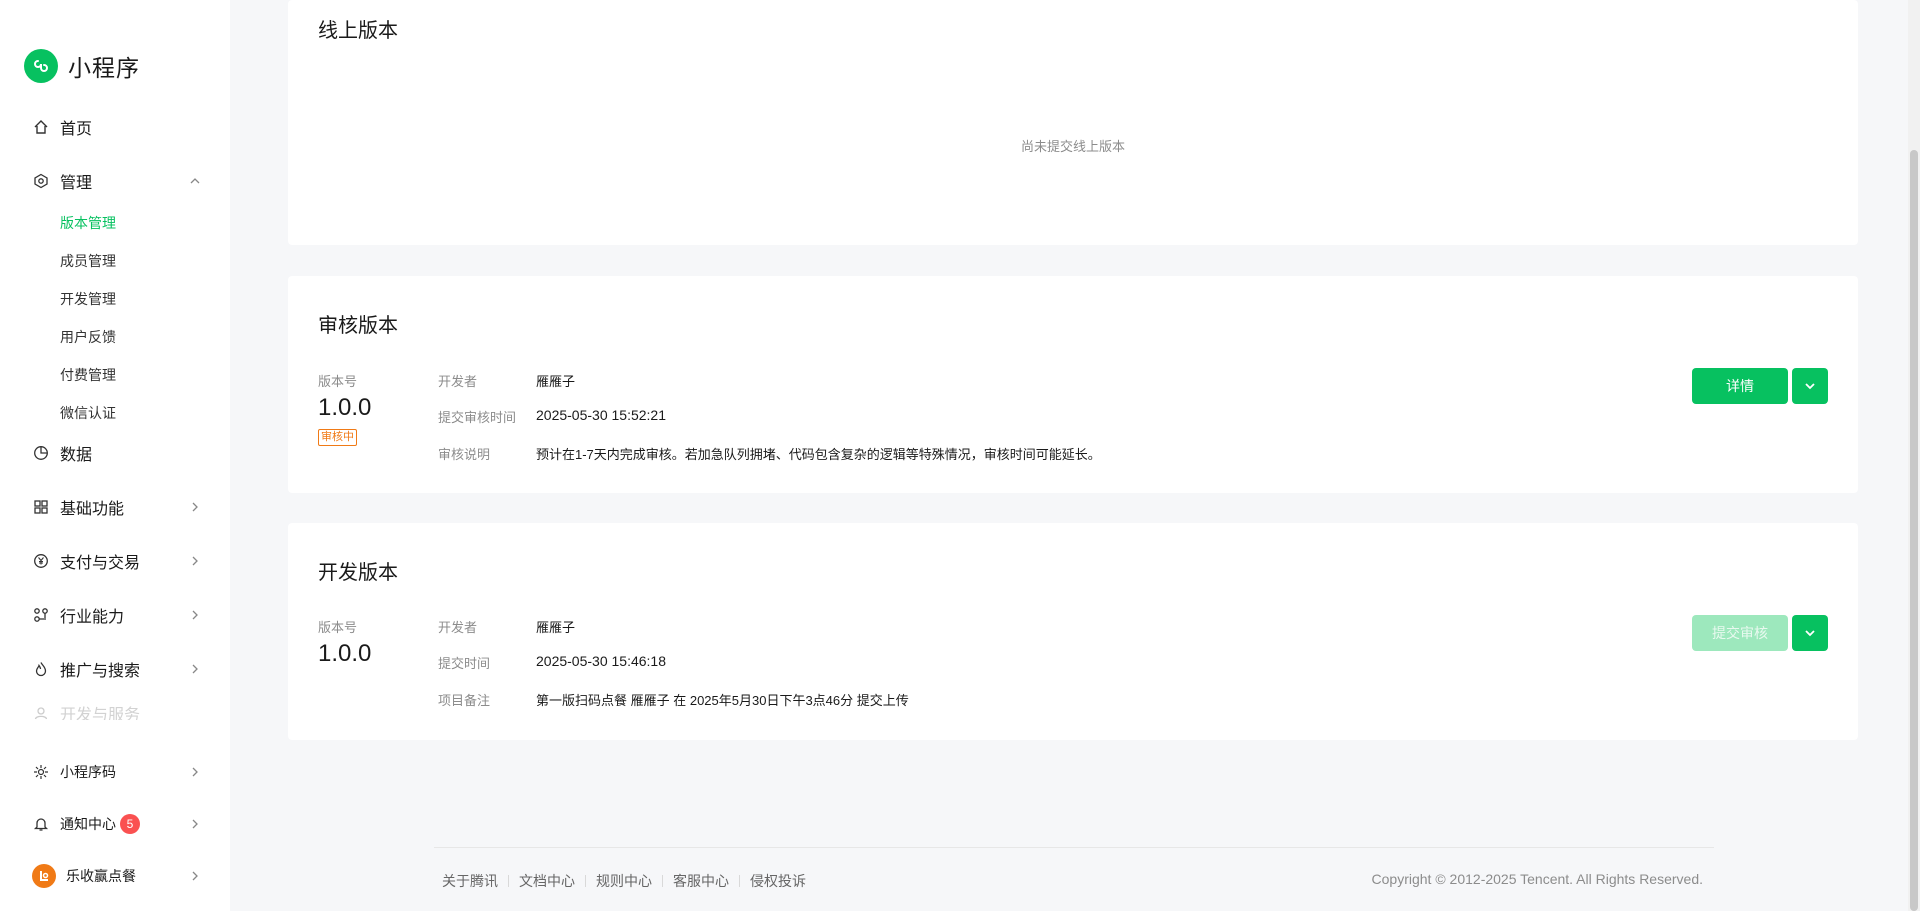 The image size is (1920, 911). Describe the element at coordinates (88, 299) in the screenshot. I see `sidebar-subitem-dev: 开发管理` at that location.